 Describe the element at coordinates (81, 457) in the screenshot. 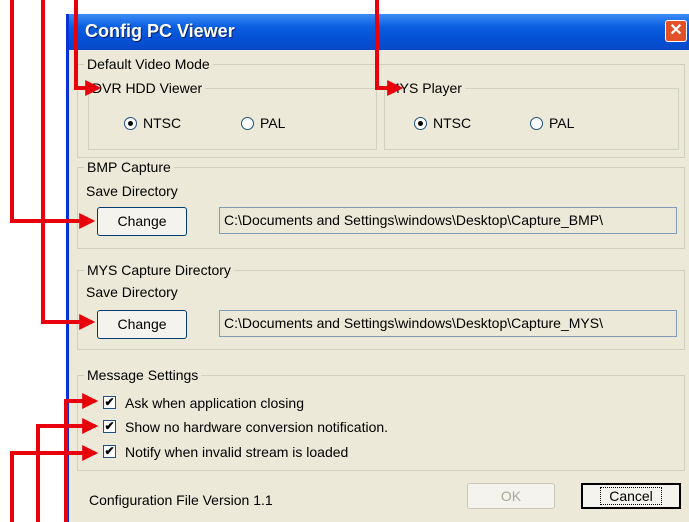

I see `arrow-ask-closing` at that location.